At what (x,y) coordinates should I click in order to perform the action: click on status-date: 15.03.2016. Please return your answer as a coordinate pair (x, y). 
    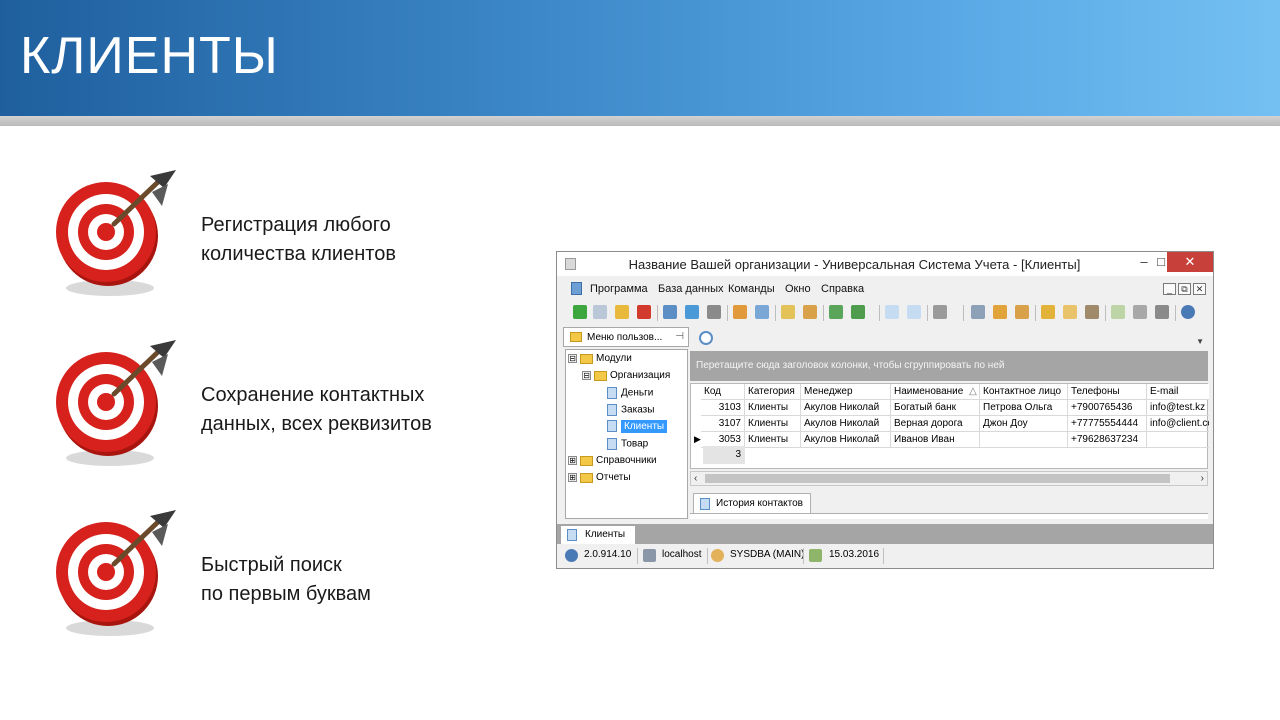
    Looking at the image, I should click on (854, 554).